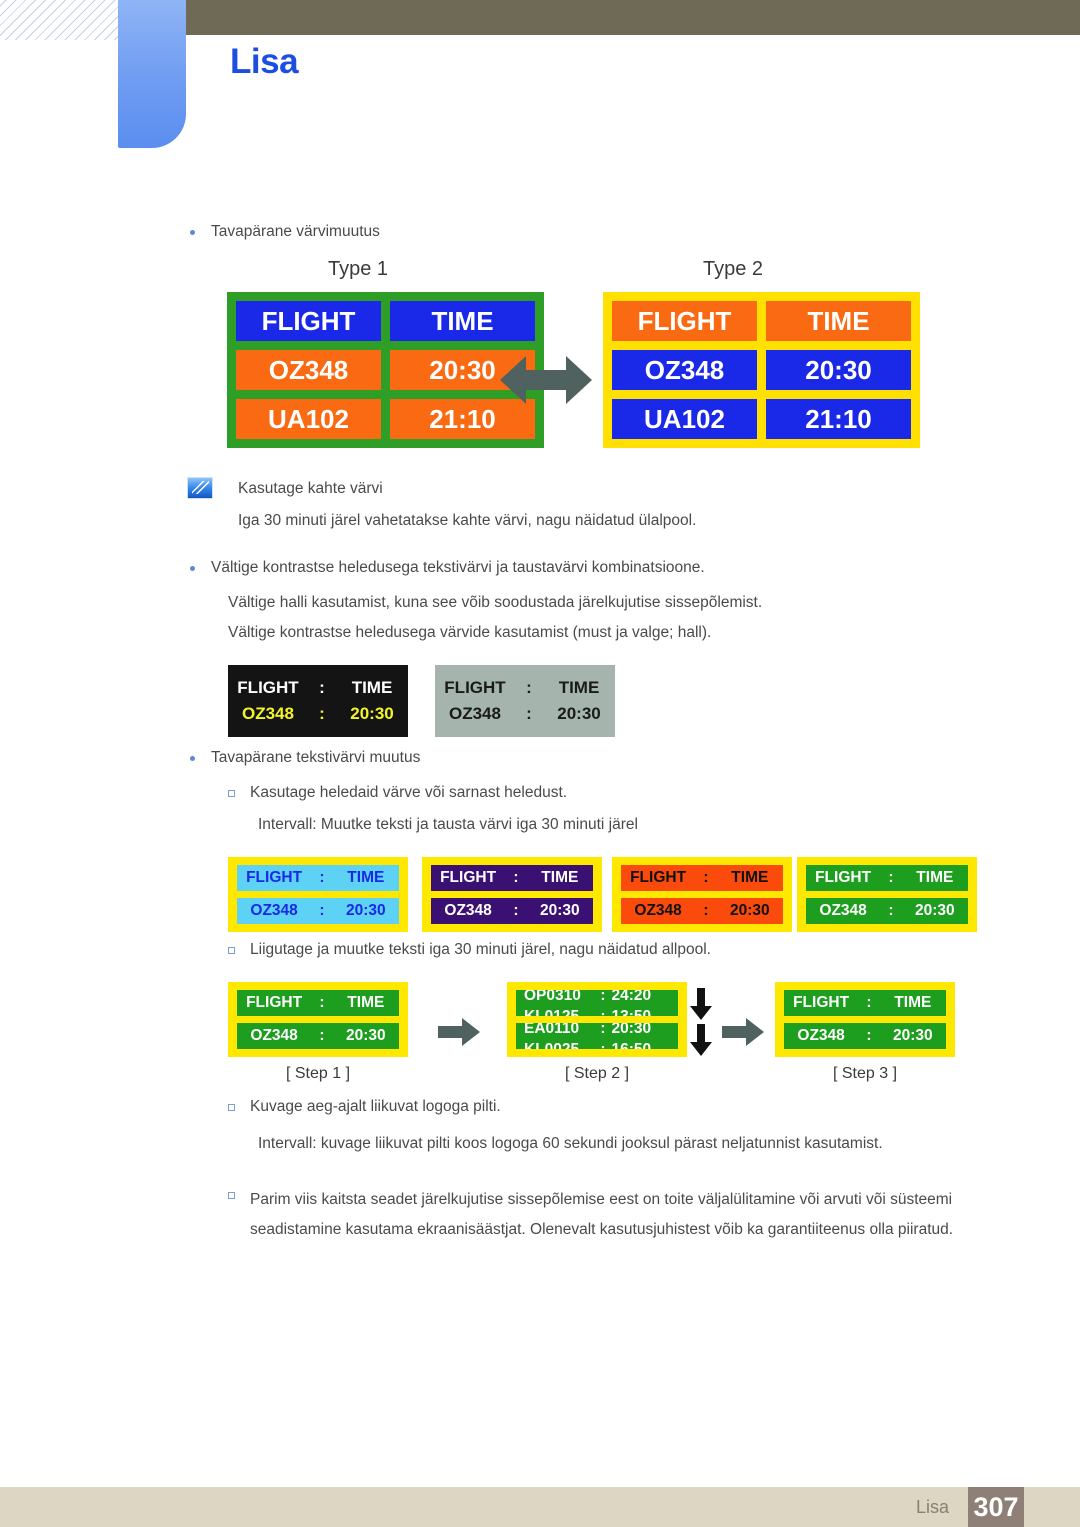 The width and height of the screenshot is (1080, 1527). I want to click on panel-clock: 24:20, so click(631, 997).